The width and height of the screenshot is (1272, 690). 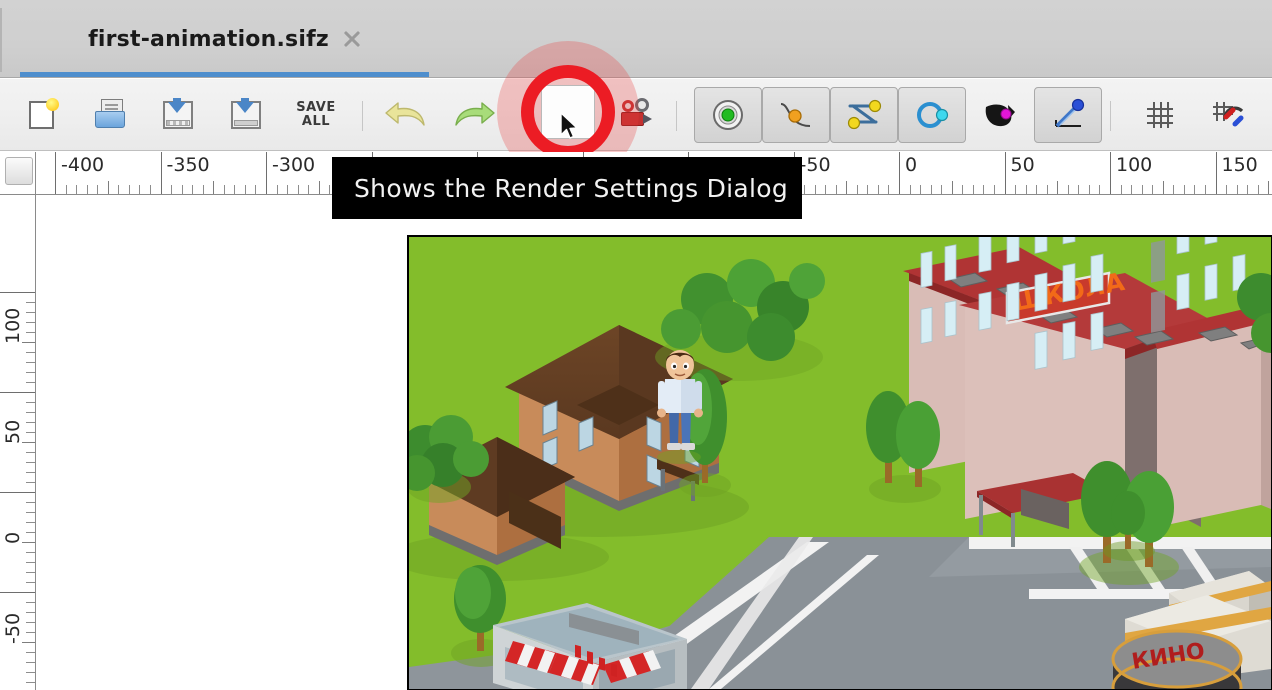 I want to click on yellow-dots-link-icon, so click(x=864, y=114).